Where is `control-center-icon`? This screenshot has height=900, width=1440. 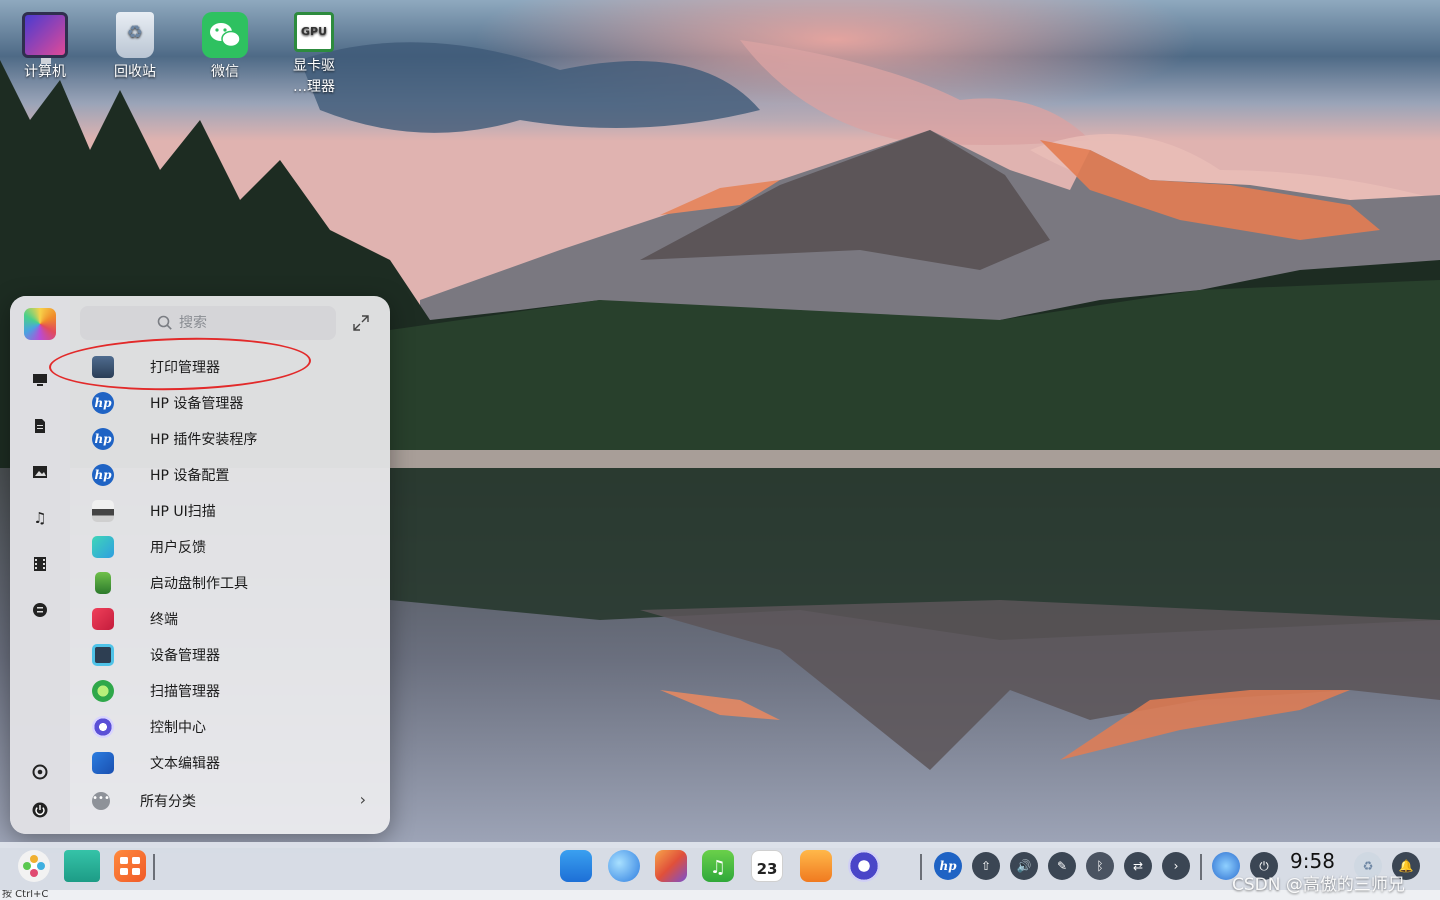 control-center-icon is located at coordinates (103, 727).